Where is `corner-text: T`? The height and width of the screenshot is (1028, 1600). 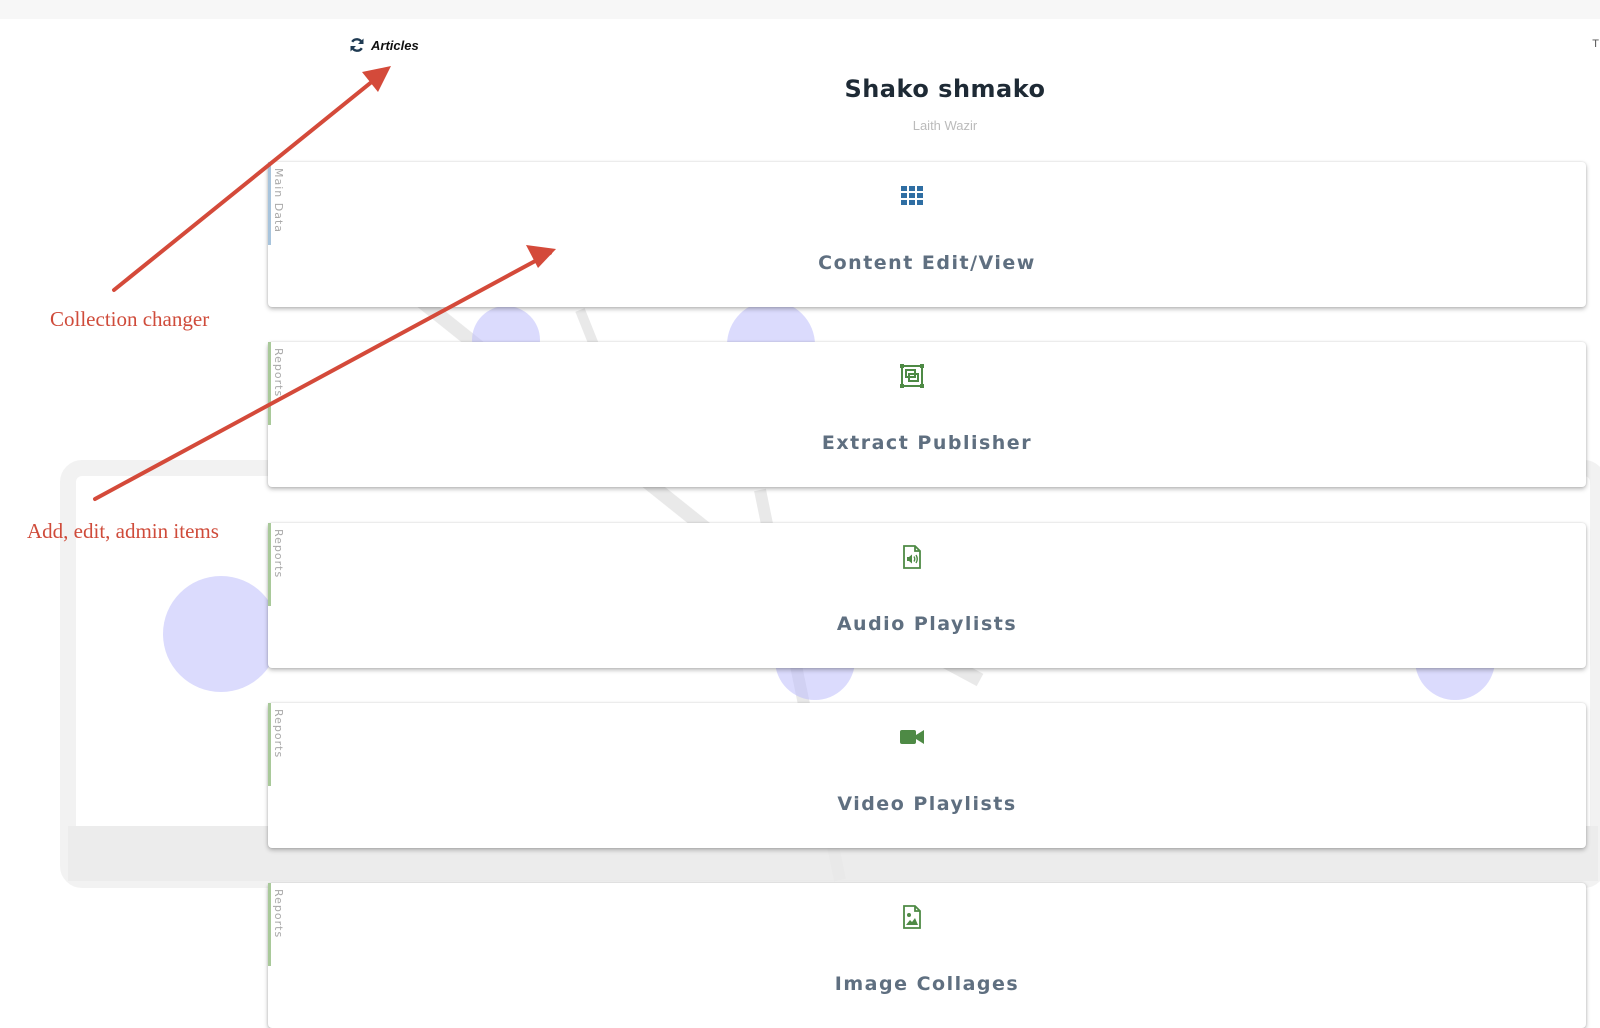
corner-text: T is located at coordinates (1595, 44).